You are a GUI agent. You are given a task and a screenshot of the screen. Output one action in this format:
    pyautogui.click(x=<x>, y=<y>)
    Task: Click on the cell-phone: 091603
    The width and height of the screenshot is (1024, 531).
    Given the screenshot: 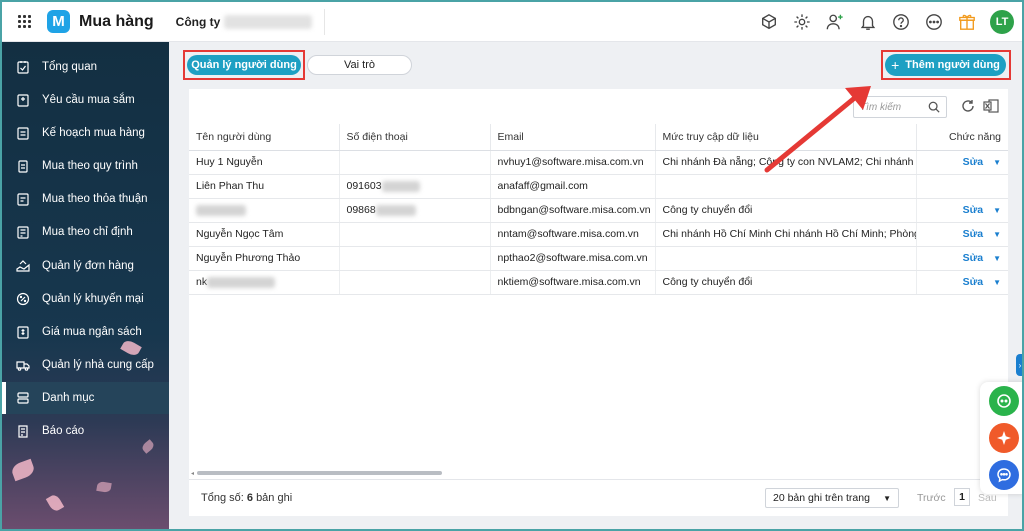 What is the action you would take?
    pyautogui.click(x=415, y=186)
    